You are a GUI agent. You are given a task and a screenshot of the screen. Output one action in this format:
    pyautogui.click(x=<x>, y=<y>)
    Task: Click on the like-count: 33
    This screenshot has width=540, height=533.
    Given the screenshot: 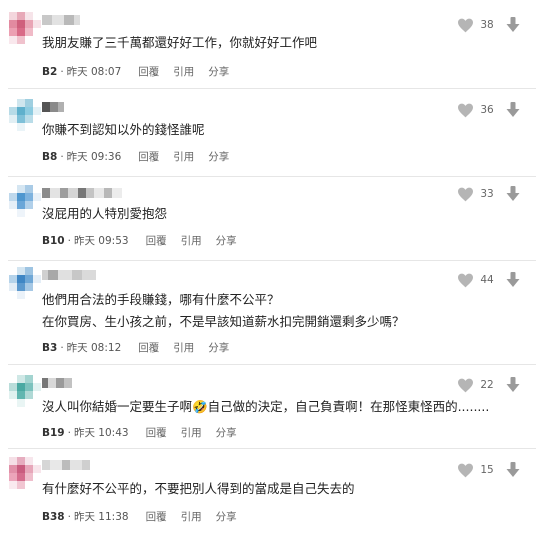 What is the action you would take?
    pyautogui.click(x=487, y=194)
    